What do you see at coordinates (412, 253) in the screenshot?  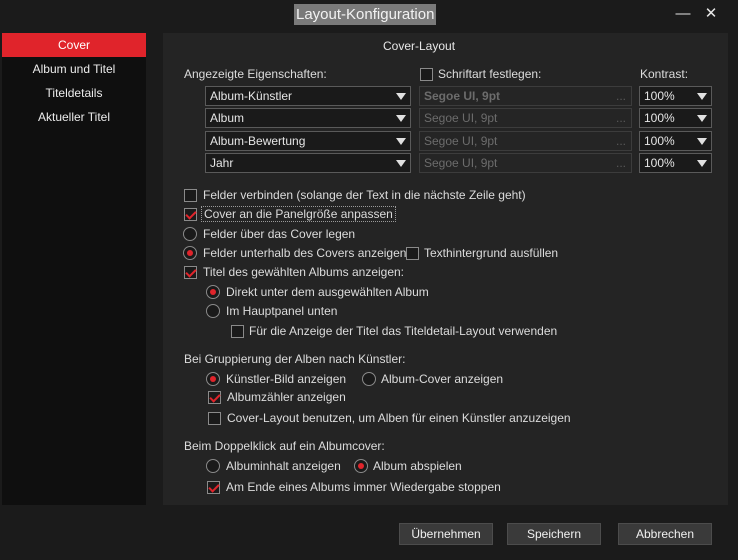 I see `fill-background-checkbox` at bounding box center [412, 253].